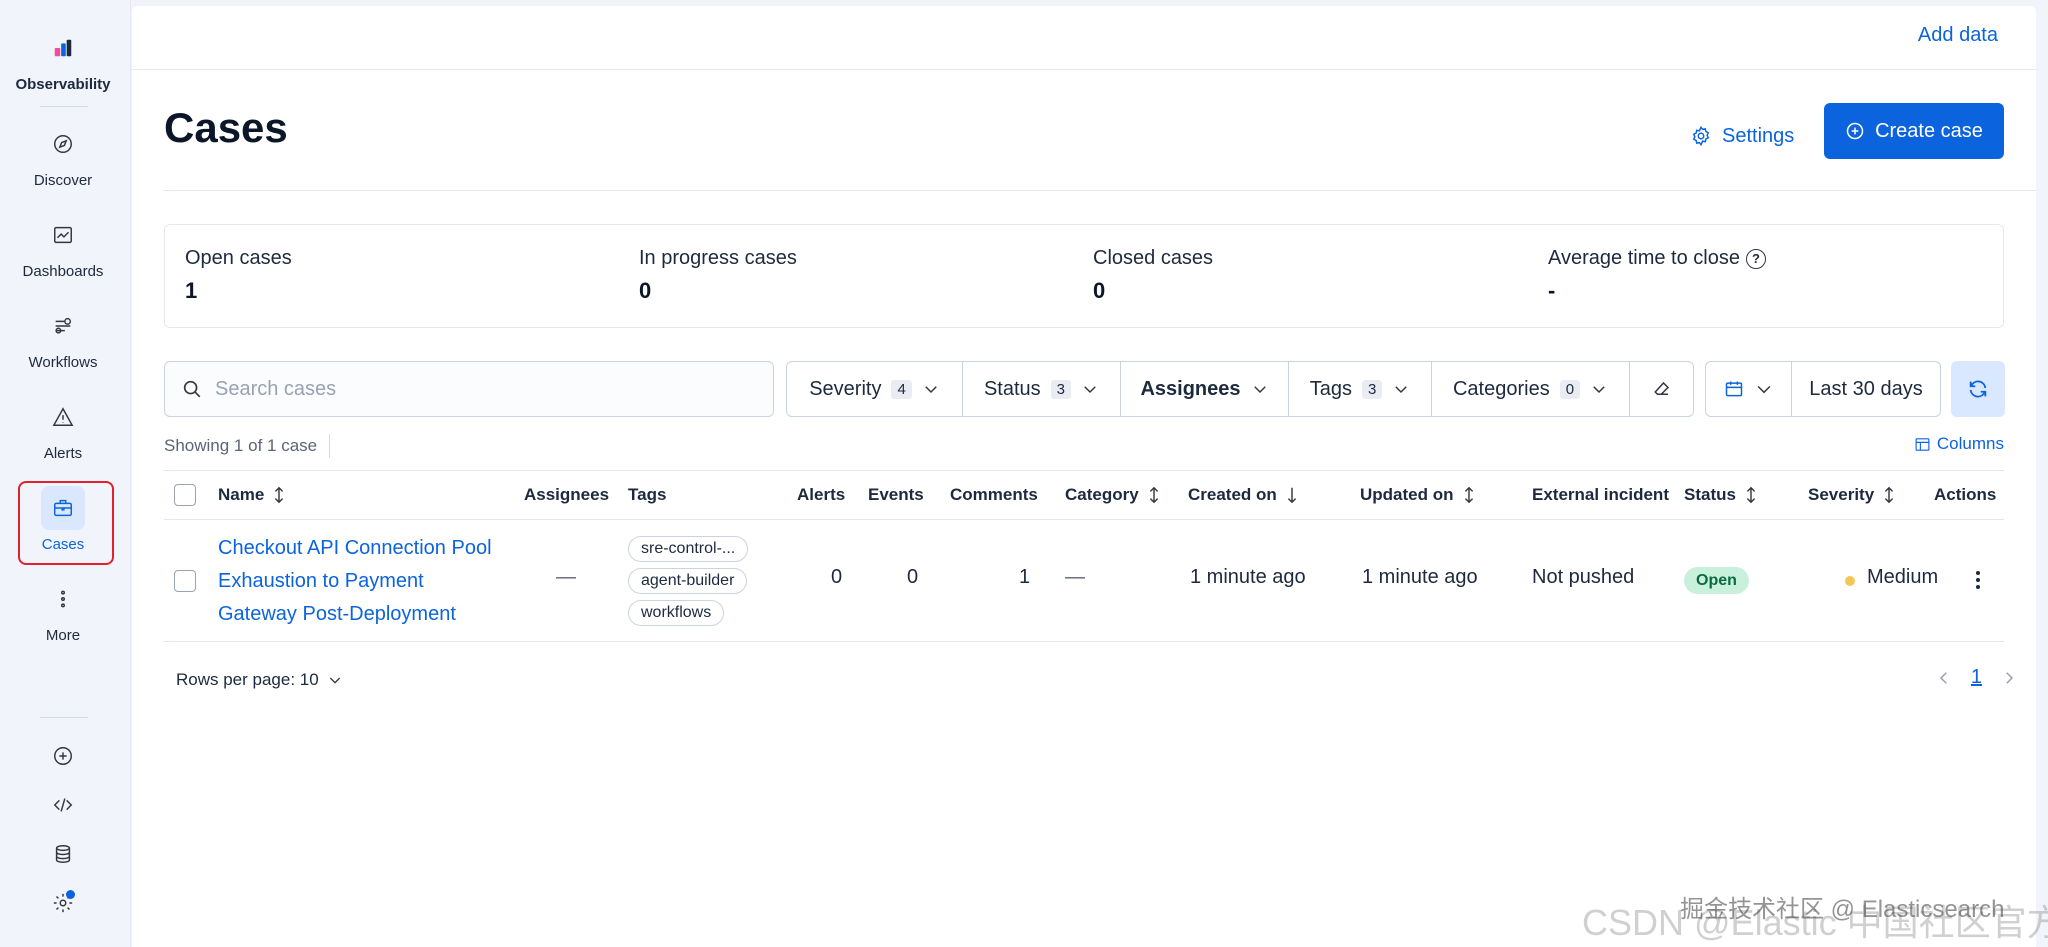  What do you see at coordinates (1852, 495) in the screenshot?
I see `column-header-severity: Severity` at bounding box center [1852, 495].